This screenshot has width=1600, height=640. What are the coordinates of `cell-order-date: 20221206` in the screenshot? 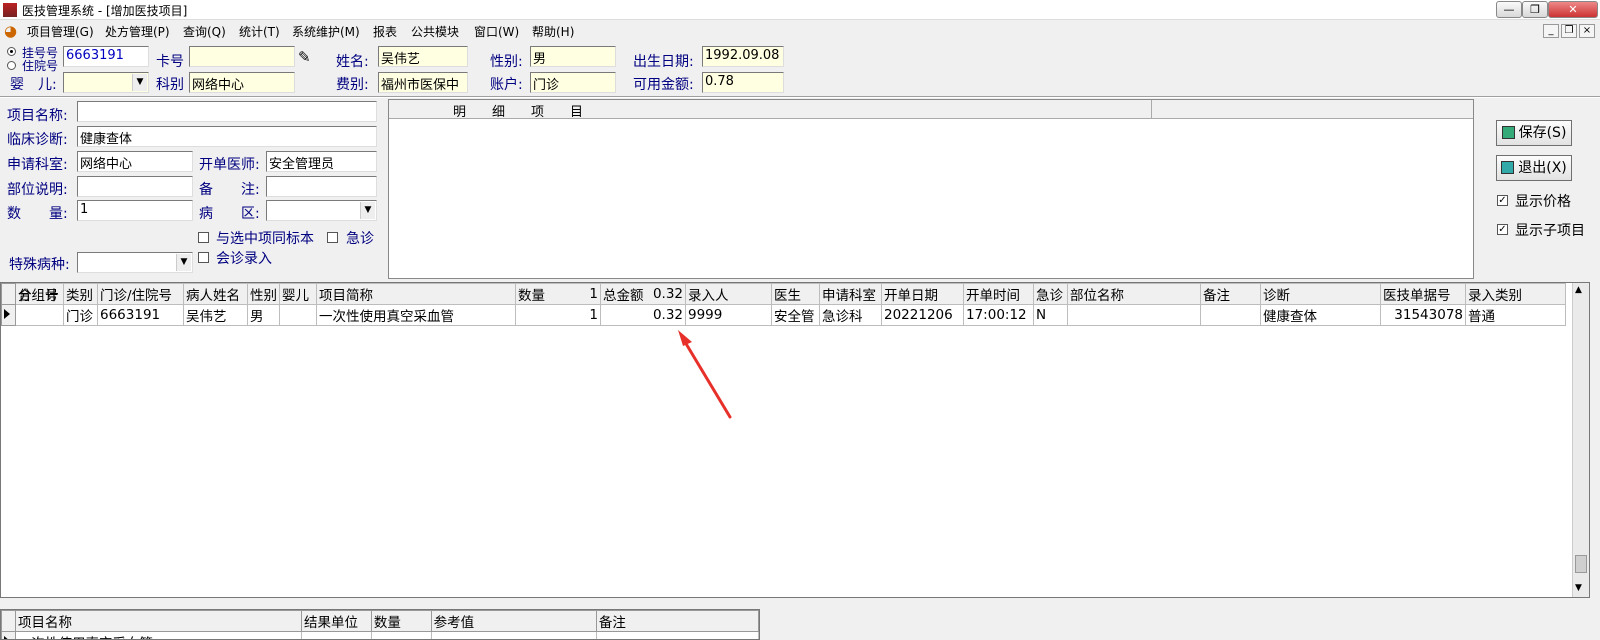 It's located at (922, 315).